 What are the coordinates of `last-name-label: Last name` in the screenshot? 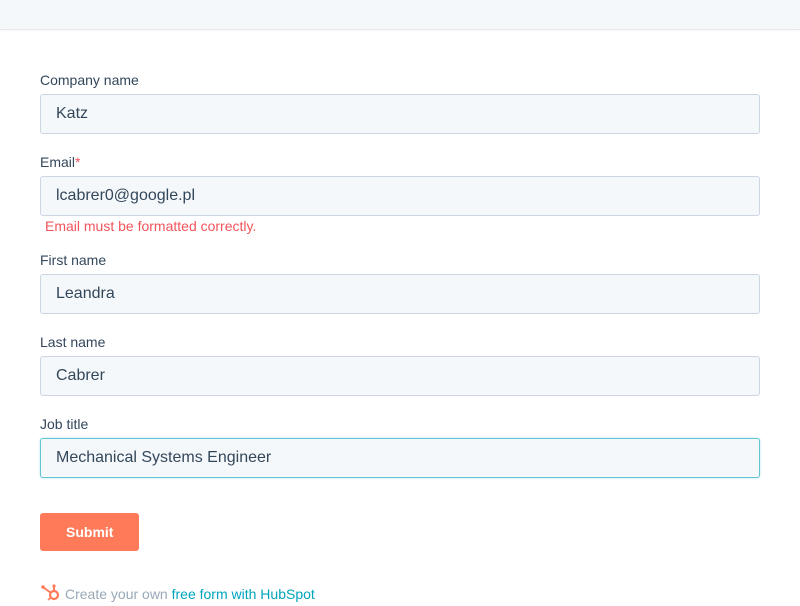 It's located at (73, 342).